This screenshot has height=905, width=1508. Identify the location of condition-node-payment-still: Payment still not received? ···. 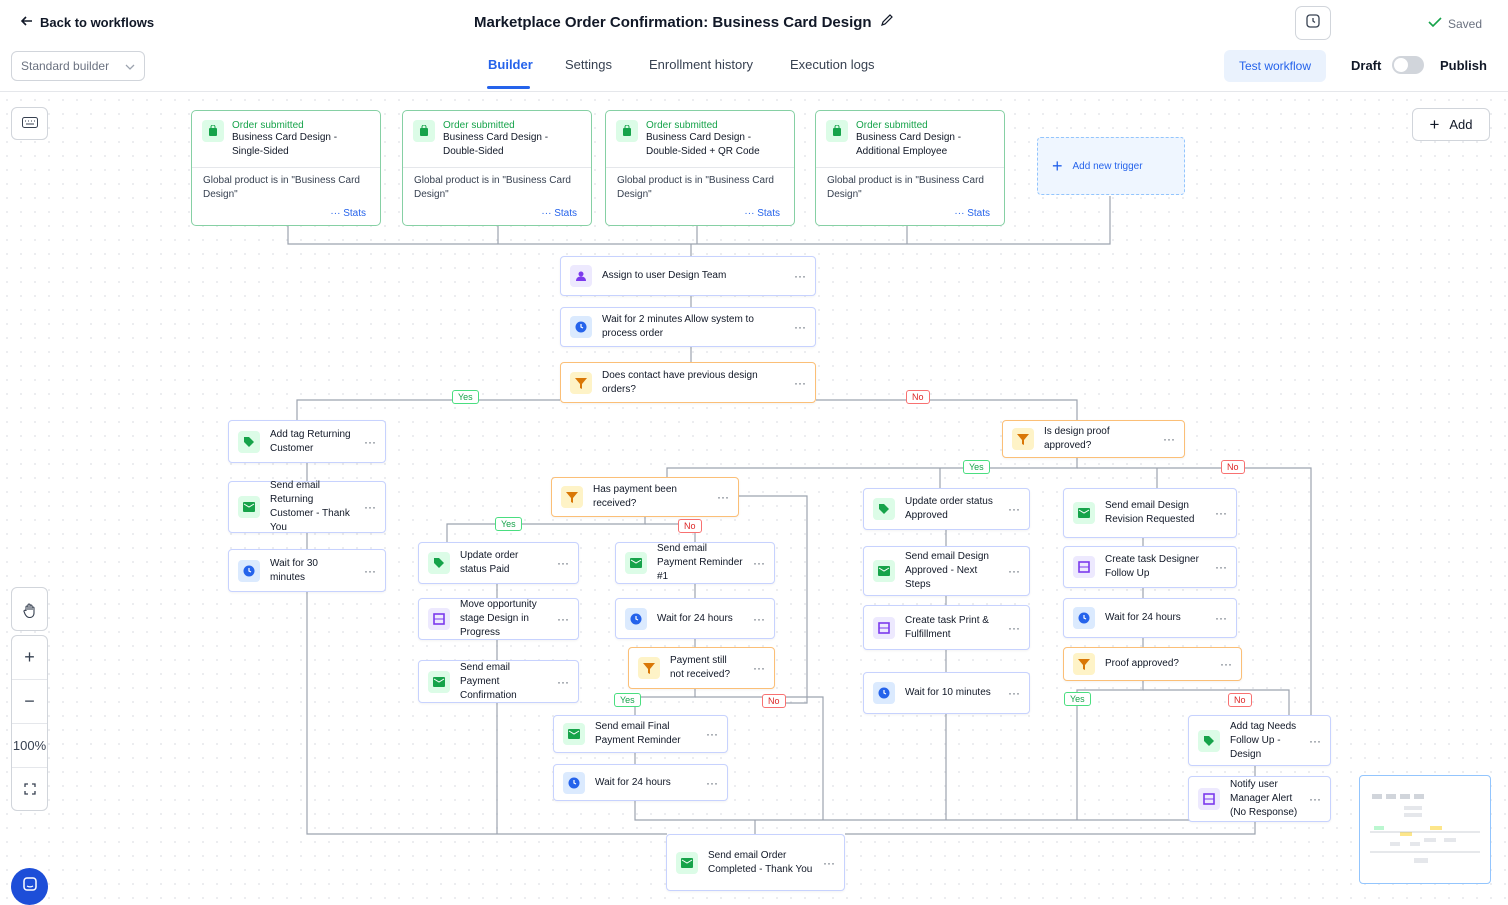
(701, 668).